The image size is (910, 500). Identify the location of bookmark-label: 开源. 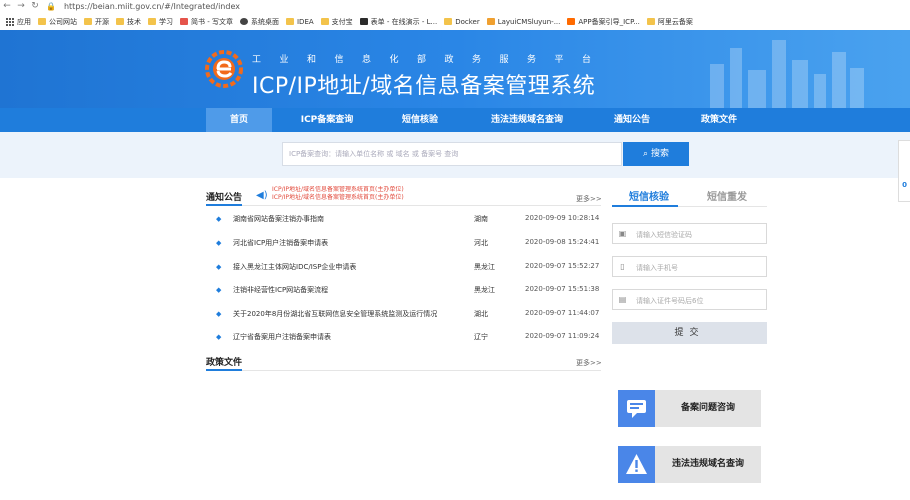
(102, 21).